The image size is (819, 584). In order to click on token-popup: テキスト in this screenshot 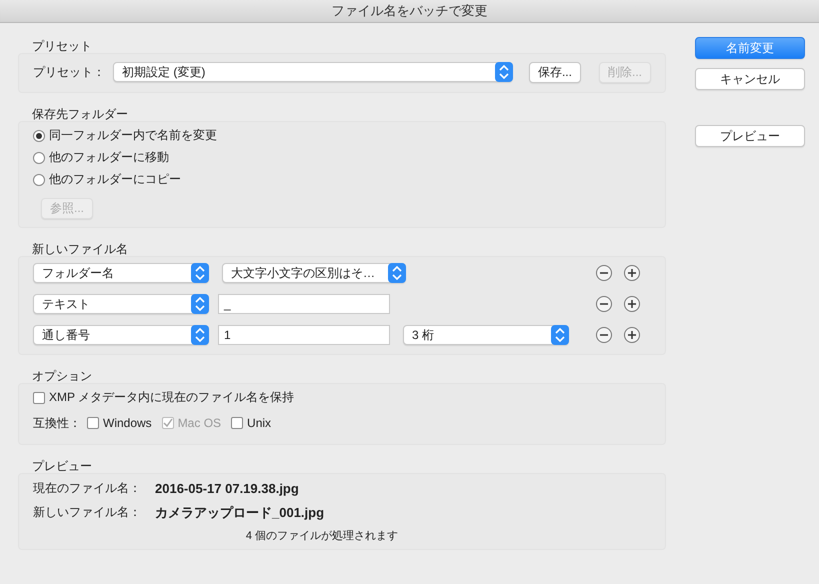, I will do `click(121, 304)`.